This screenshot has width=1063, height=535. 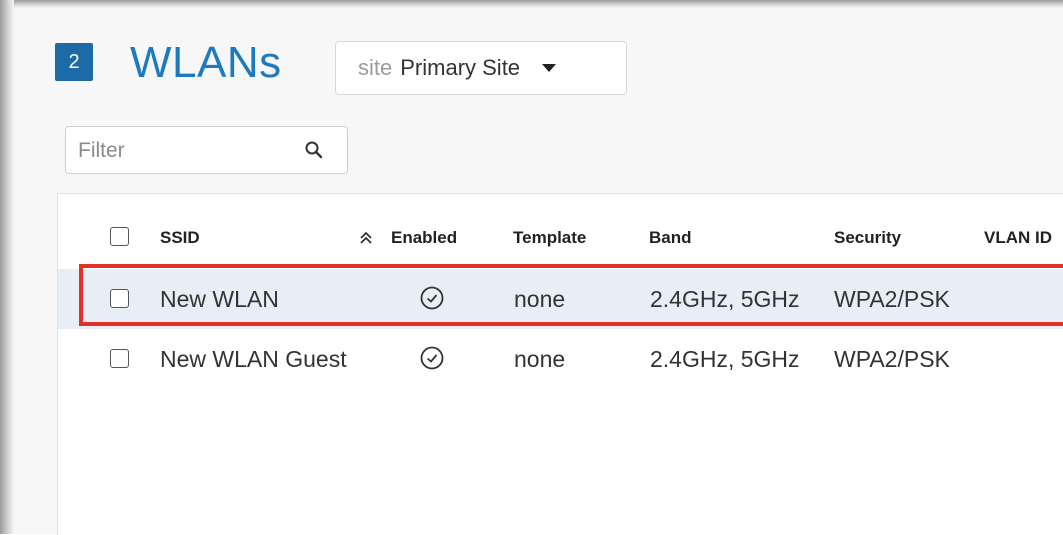 I want to click on sort-ascending-icon, so click(x=366, y=238).